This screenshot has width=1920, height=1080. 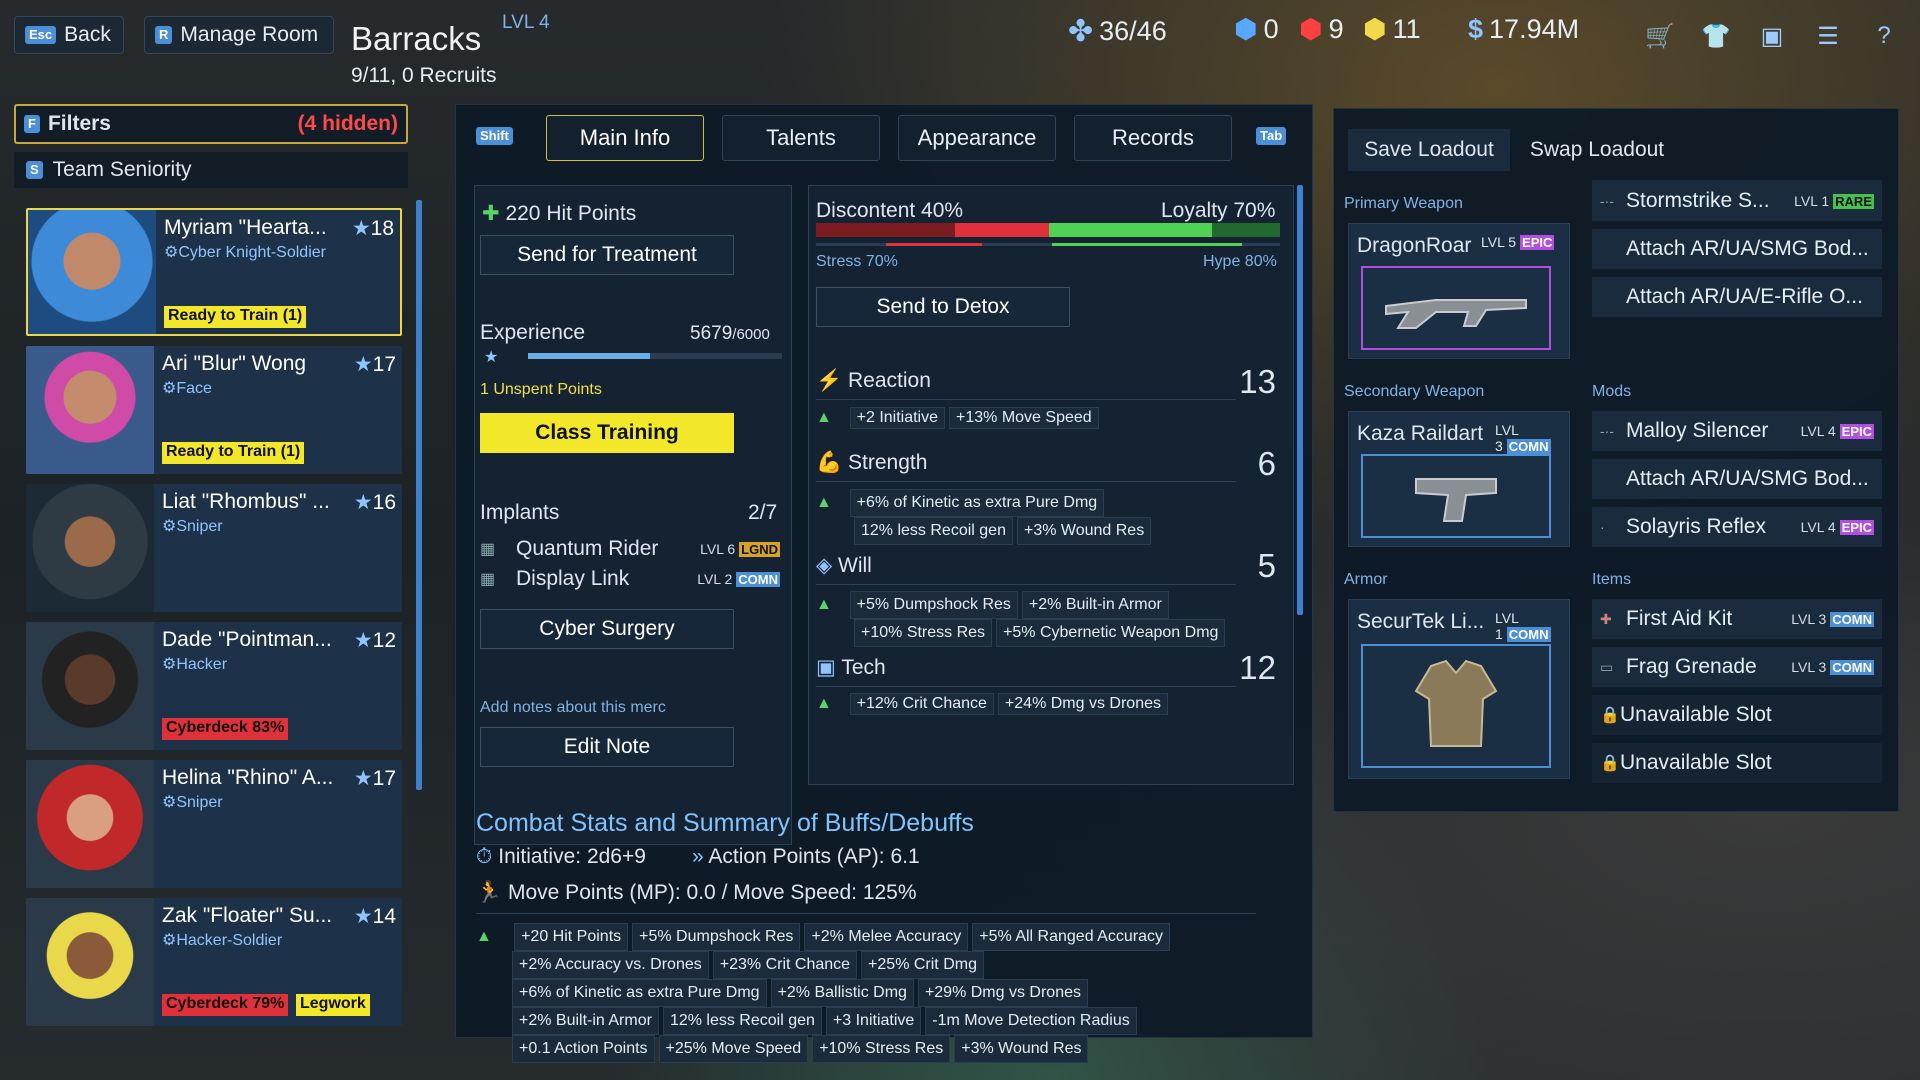 I want to click on mod-level: LVL 4, so click(x=1818, y=527).